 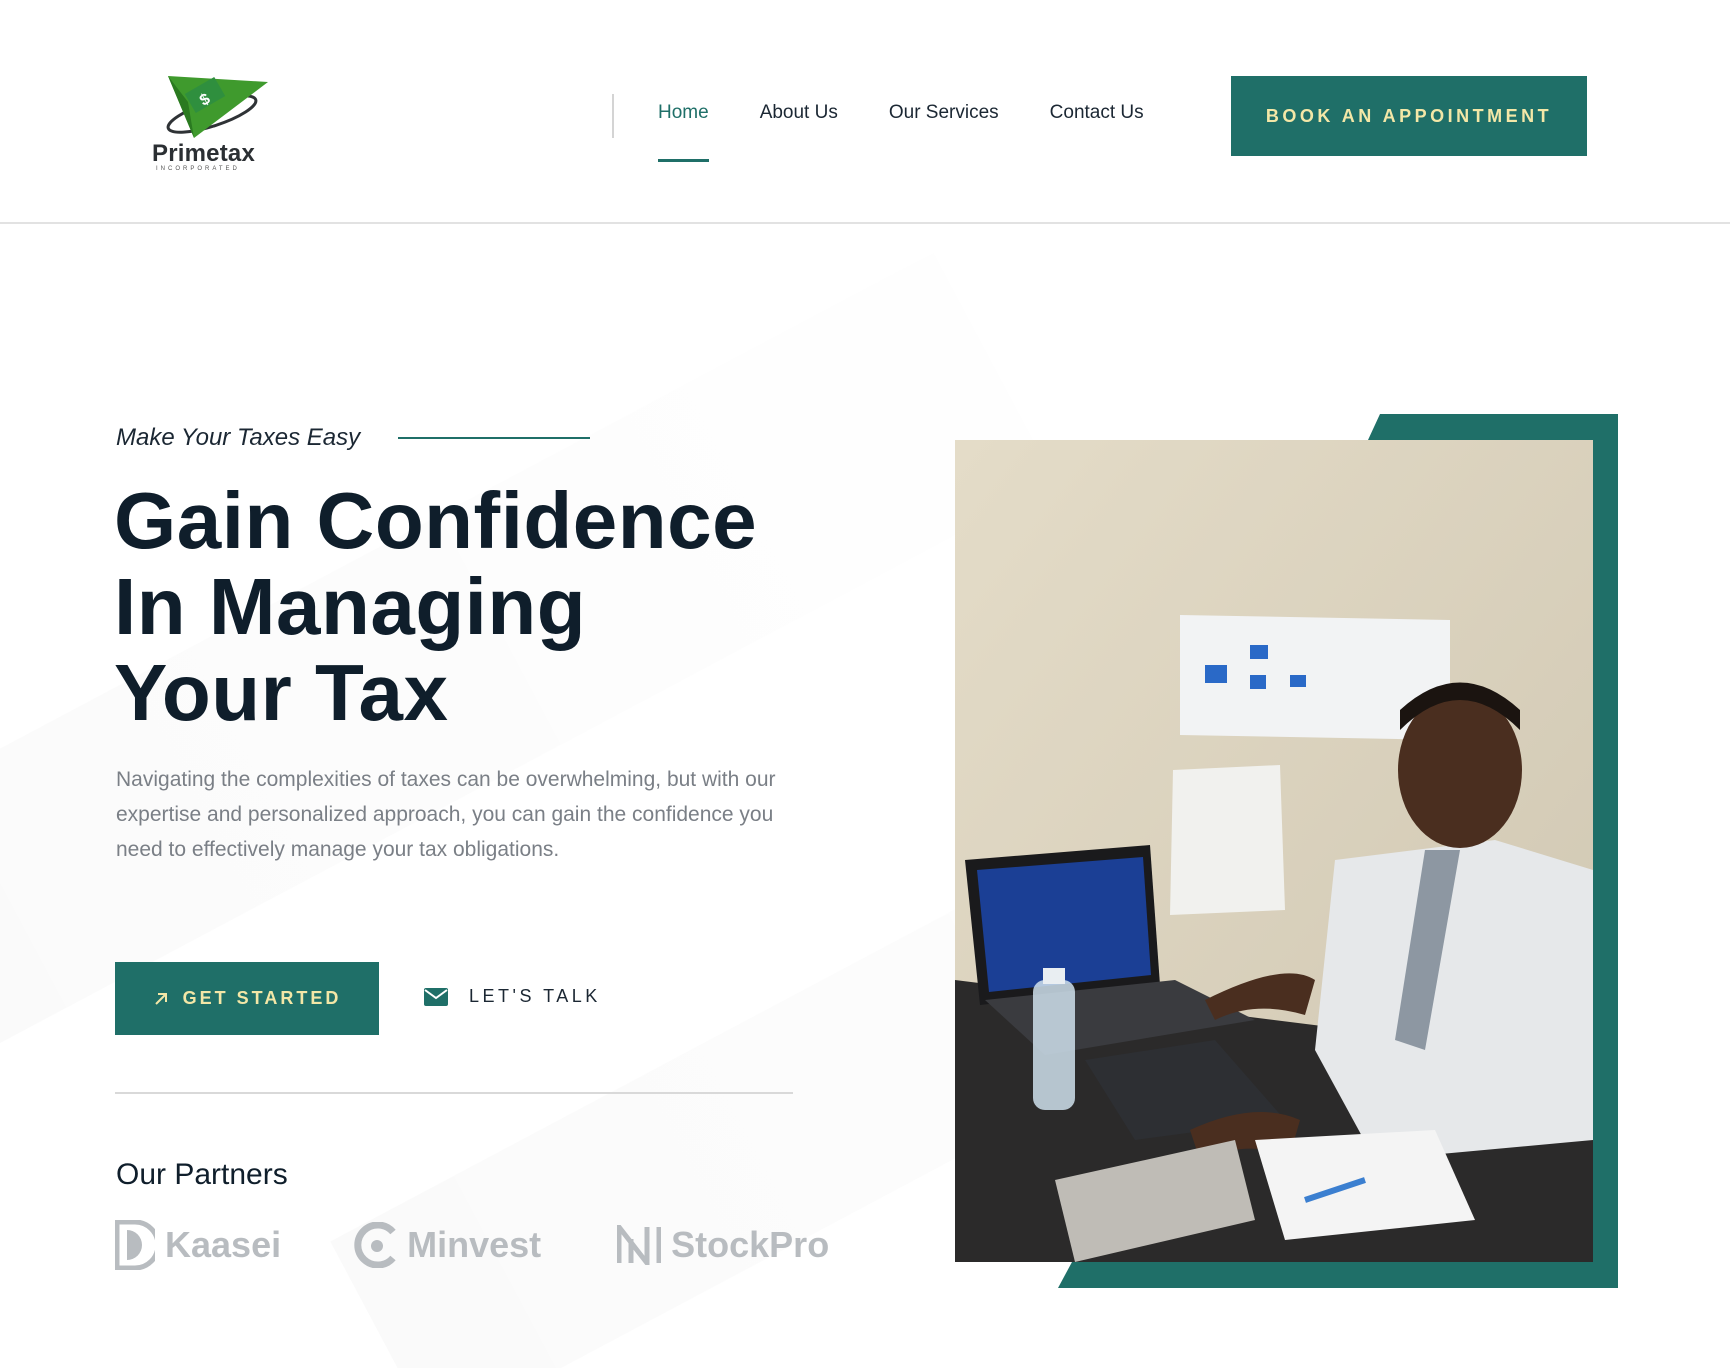 I want to click on kaasei-logo-icon, so click(x=135, y=1245).